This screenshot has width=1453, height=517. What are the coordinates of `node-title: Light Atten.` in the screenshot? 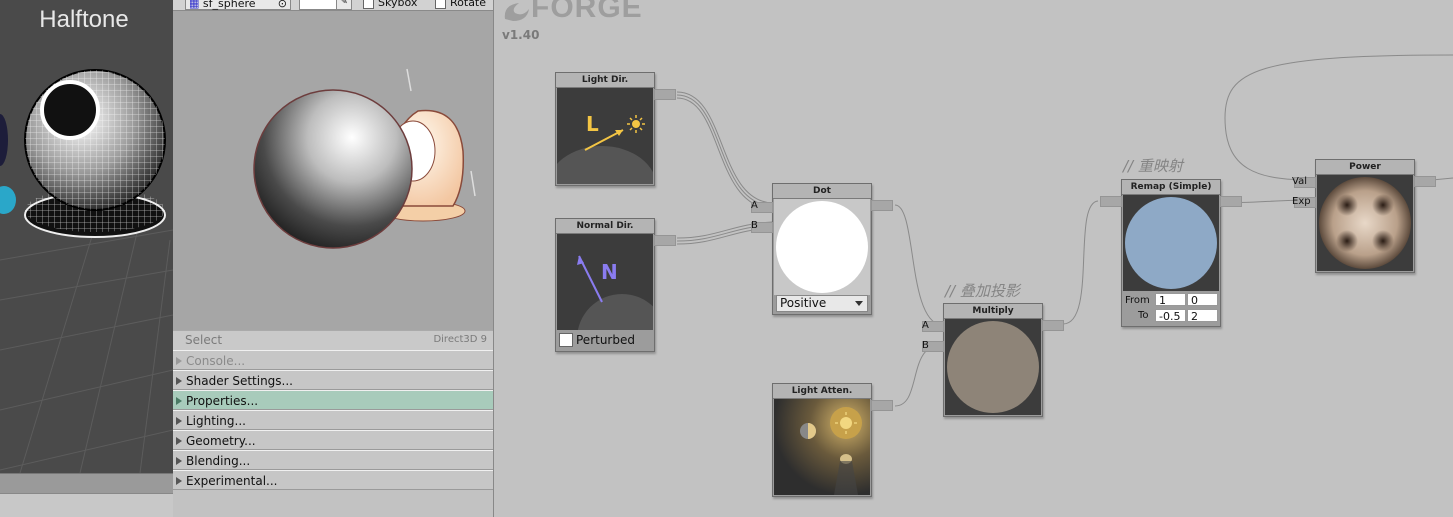 It's located at (822, 391).